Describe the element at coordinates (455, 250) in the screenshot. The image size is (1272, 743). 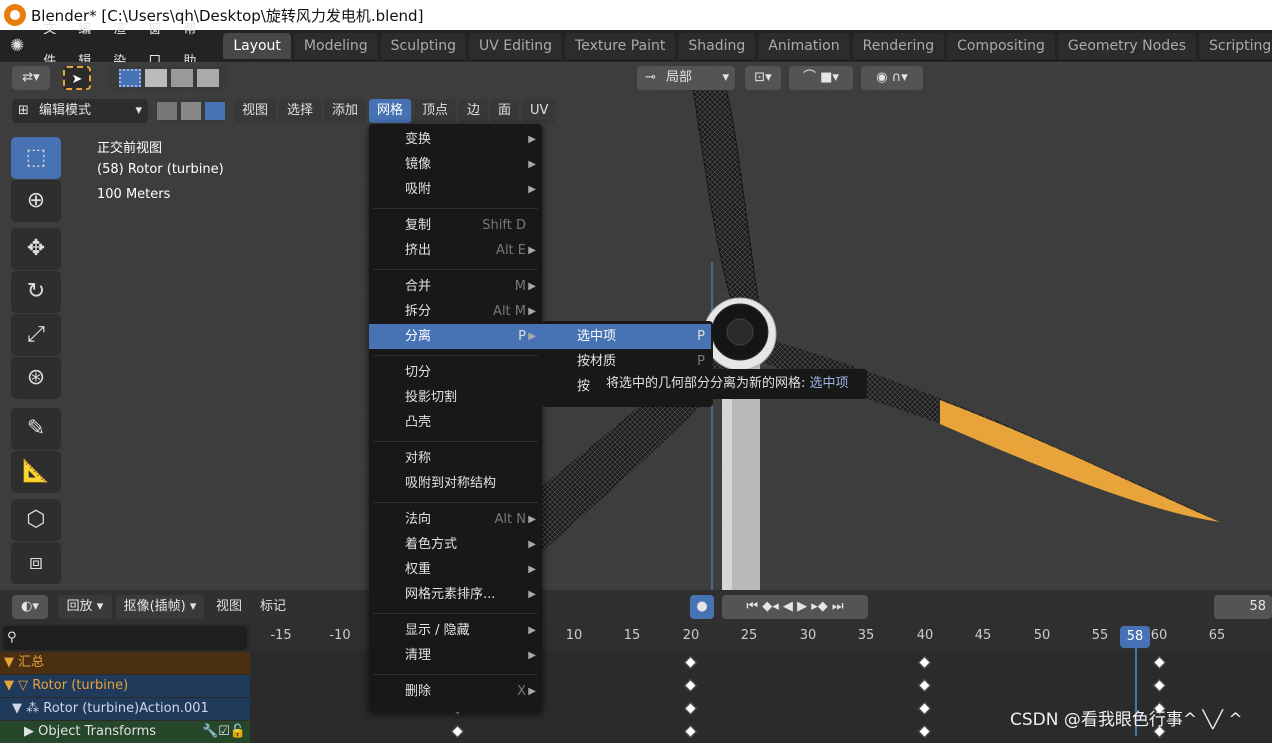
I see `menu-item-extrude: 挤出 Alt E ▶` at that location.